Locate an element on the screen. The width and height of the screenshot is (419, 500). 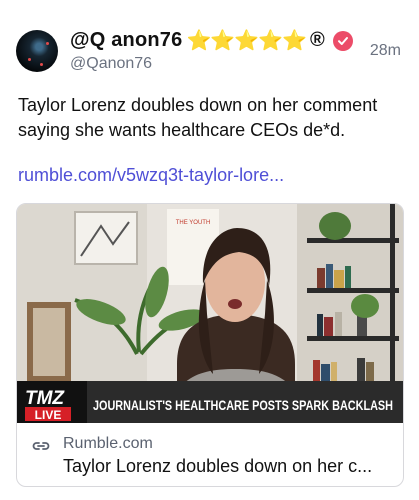
post-timestamp: 28m is located at coordinates (385, 51).